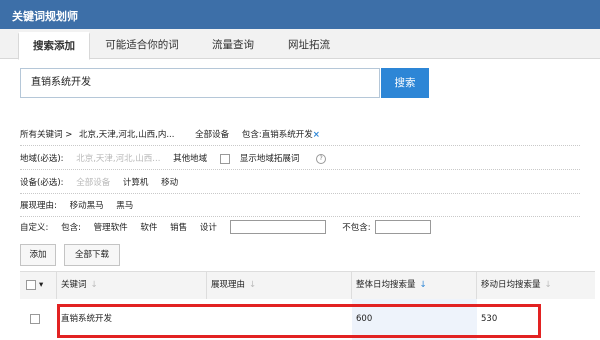 The height and width of the screenshot is (340, 600). What do you see at coordinates (41, 285) in the screenshot?
I see `chevron-down-icon: ▾` at bounding box center [41, 285].